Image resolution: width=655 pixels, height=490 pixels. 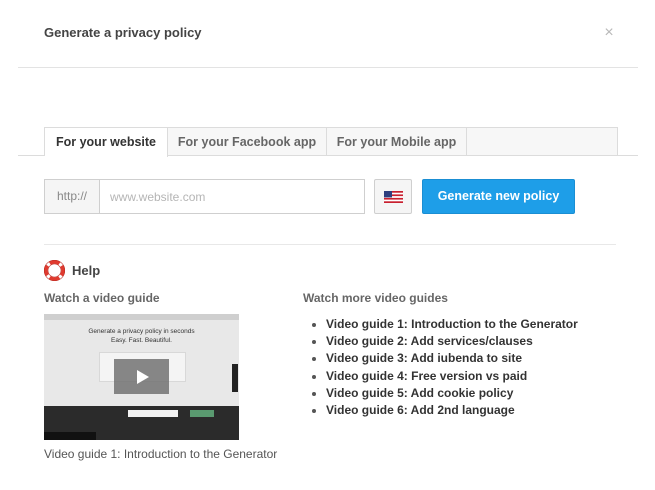 What do you see at coordinates (141, 340) in the screenshot?
I see `thumbnail-subline: Easy. Fast. Beautiful.` at bounding box center [141, 340].